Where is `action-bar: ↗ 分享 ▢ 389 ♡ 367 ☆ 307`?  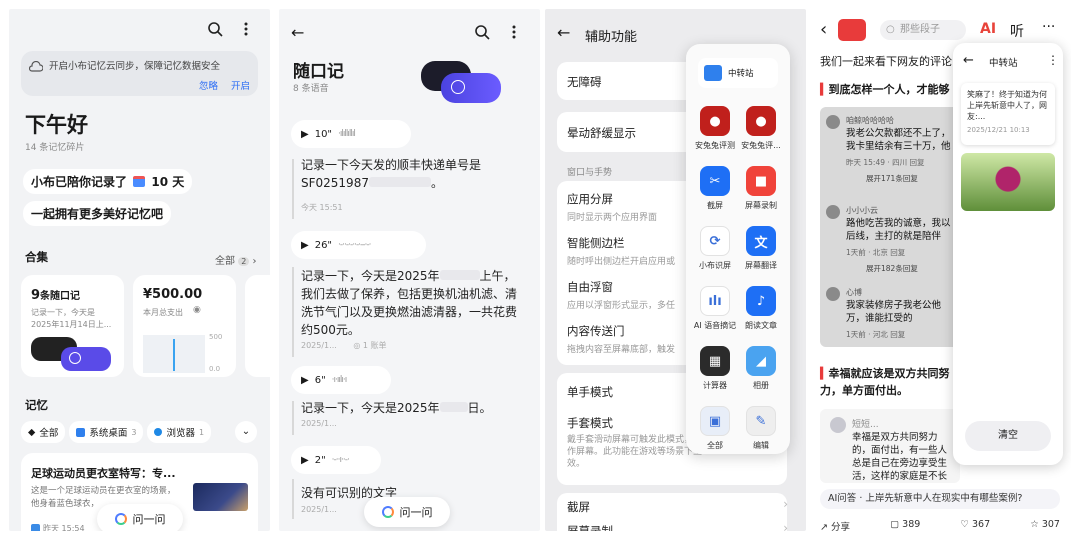 action-bar: ↗ 分享 ▢ 389 ♡ 367 ☆ 307 is located at coordinates (940, 525).